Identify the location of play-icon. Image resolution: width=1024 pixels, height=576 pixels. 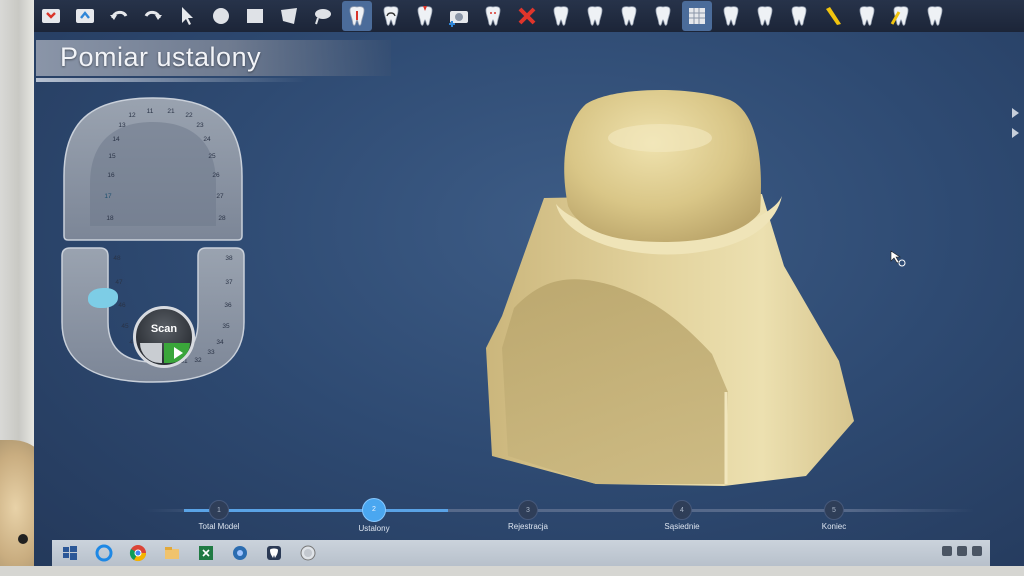
(178, 353).